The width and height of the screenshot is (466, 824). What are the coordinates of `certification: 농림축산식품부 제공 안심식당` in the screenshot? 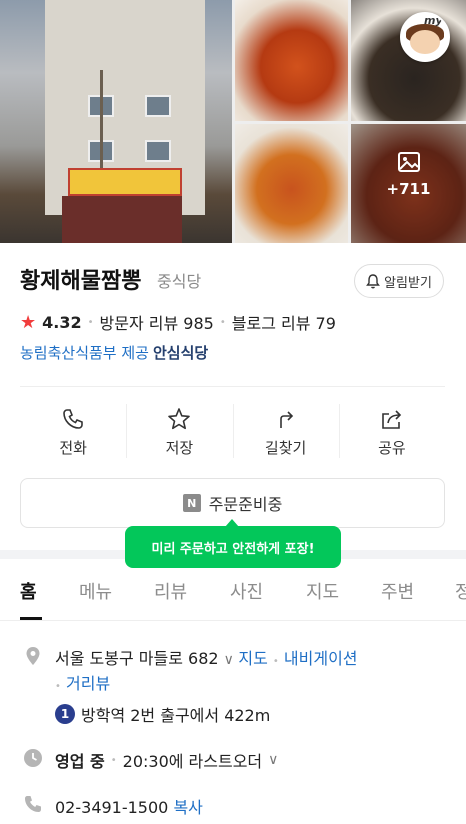 It's located at (114, 352).